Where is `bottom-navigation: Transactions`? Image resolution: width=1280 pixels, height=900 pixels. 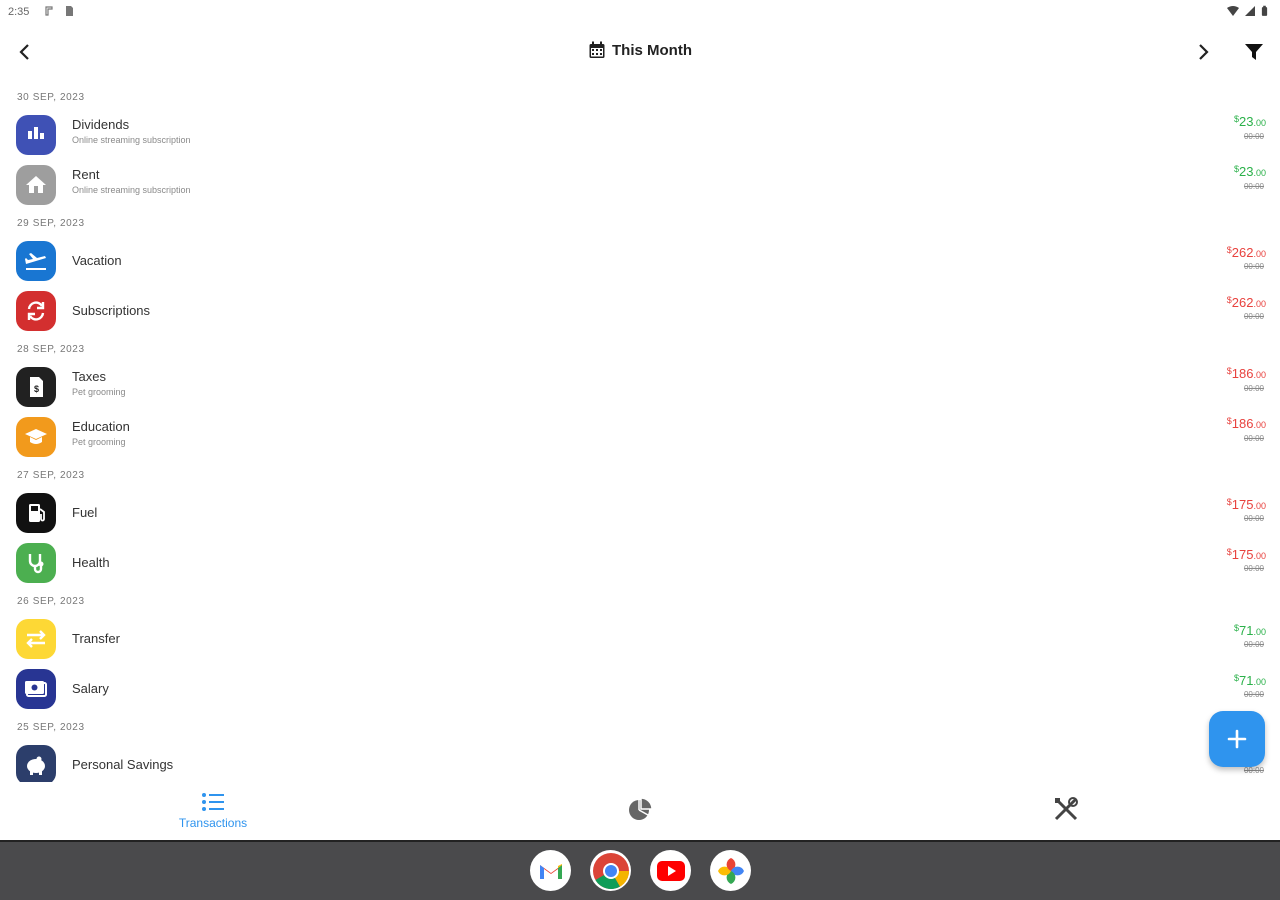 bottom-navigation: Transactions is located at coordinates (640, 811).